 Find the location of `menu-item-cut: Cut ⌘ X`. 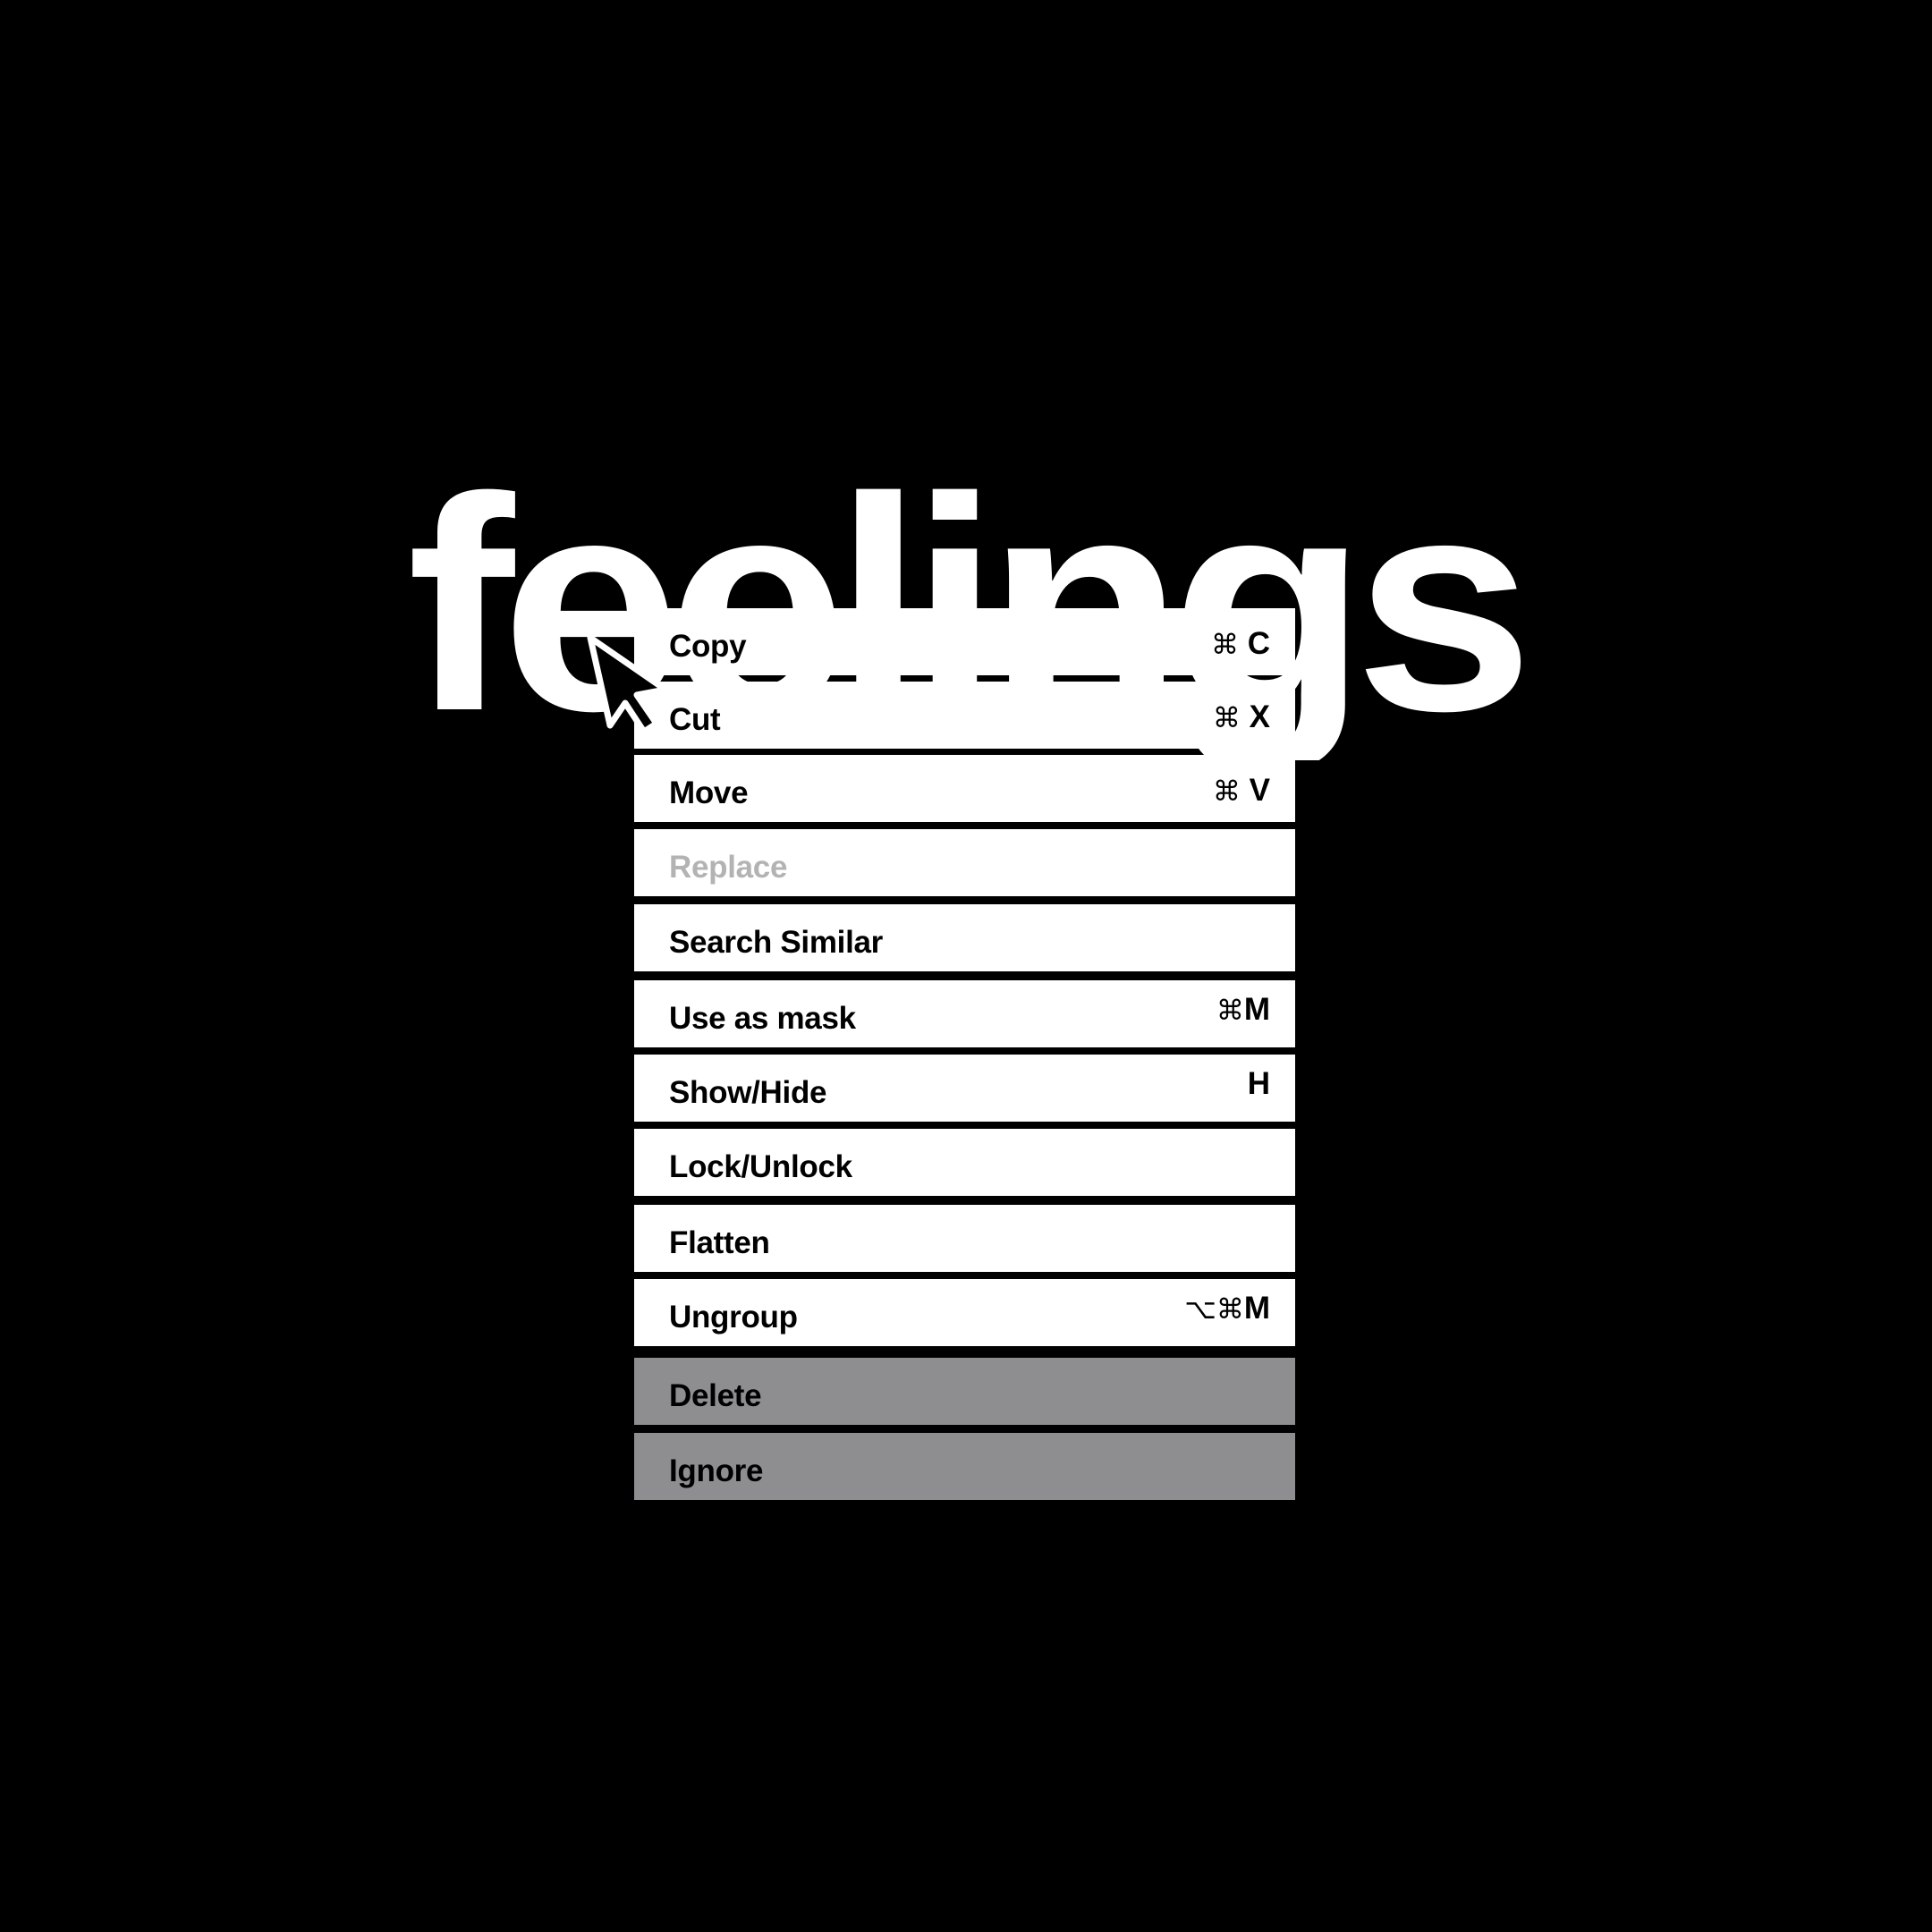

menu-item-cut: Cut ⌘ X is located at coordinates (964, 715).